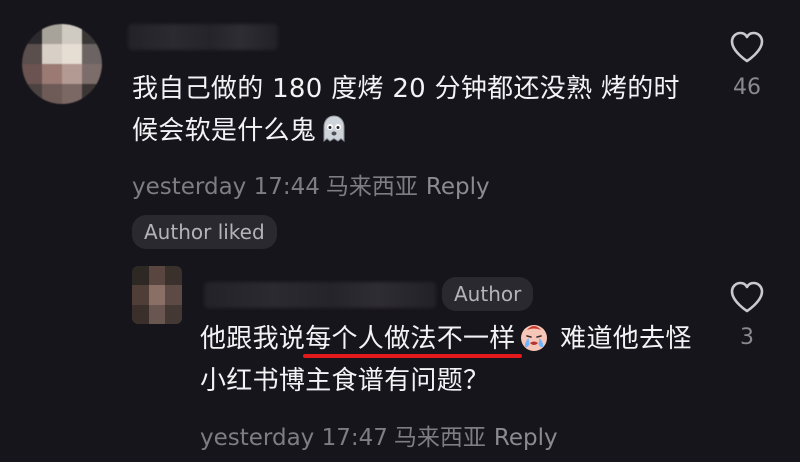  I want to click on author-tag: Author, so click(488, 294).